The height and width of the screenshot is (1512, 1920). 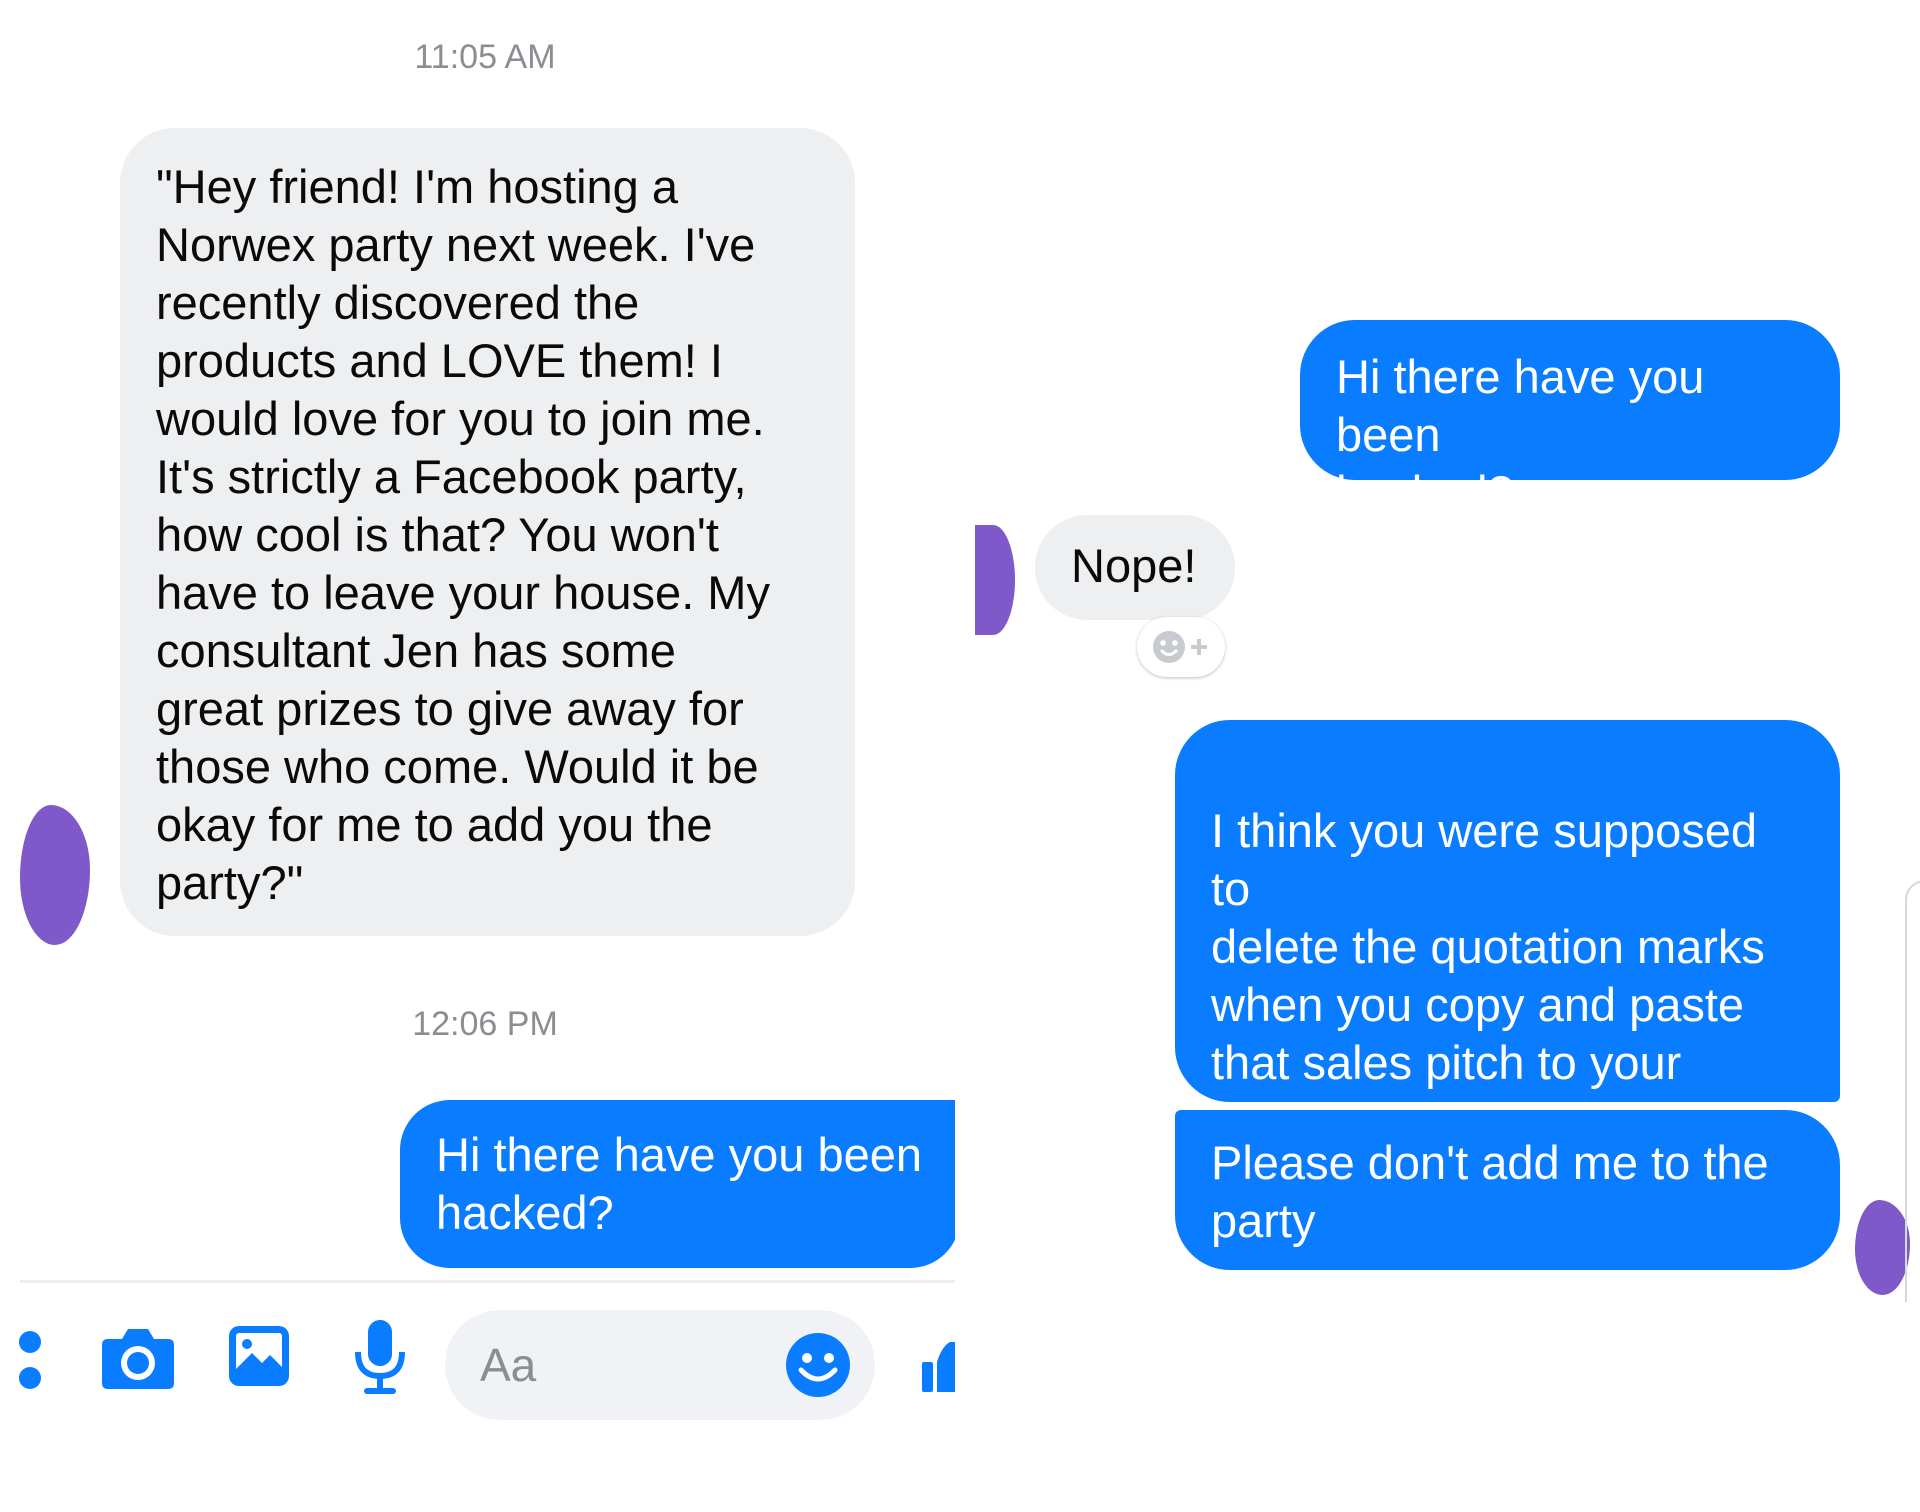 What do you see at coordinates (1882, 1247) in the screenshot?
I see `read-receipt-avatar` at bounding box center [1882, 1247].